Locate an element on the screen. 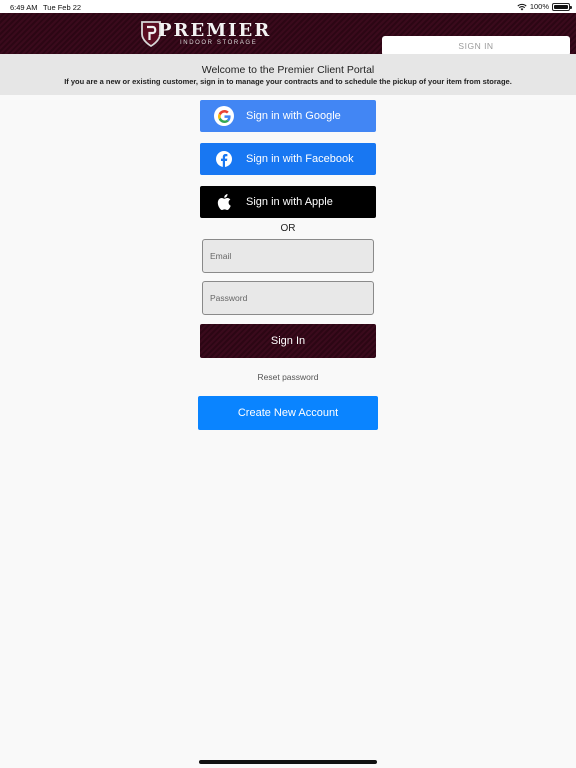 The height and width of the screenshot is (768, 576). google-sign-in-button: Sign in with Google is located at coordinates (288, 116).